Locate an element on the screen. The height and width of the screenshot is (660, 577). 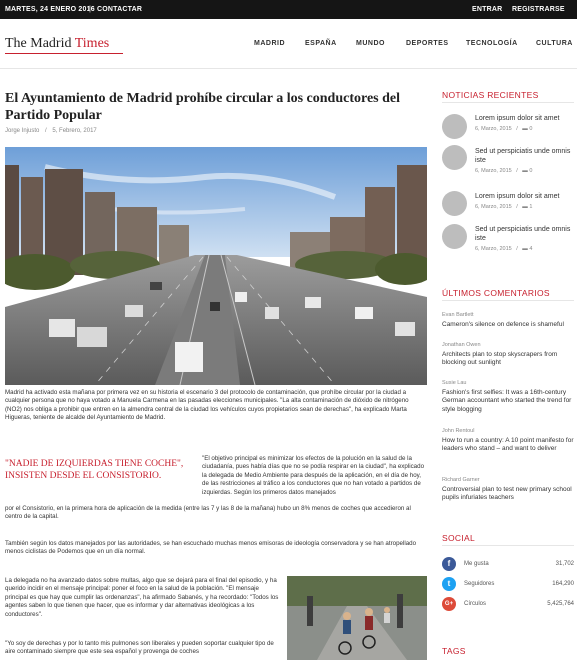
cyclists-photo is located at coordinates (357, 618).